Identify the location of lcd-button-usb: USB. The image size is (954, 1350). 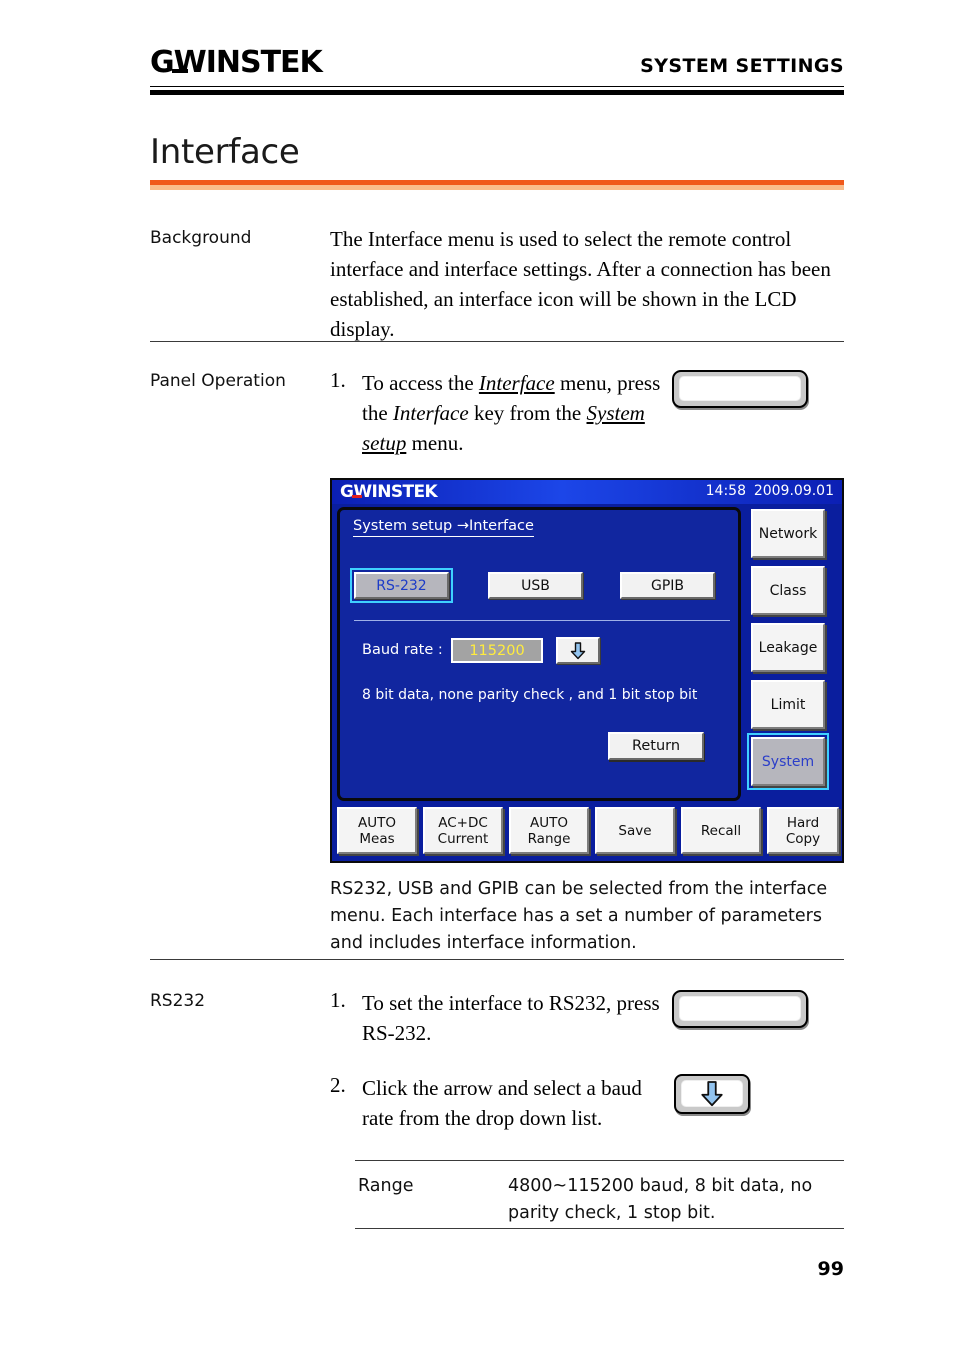
(535, 585).